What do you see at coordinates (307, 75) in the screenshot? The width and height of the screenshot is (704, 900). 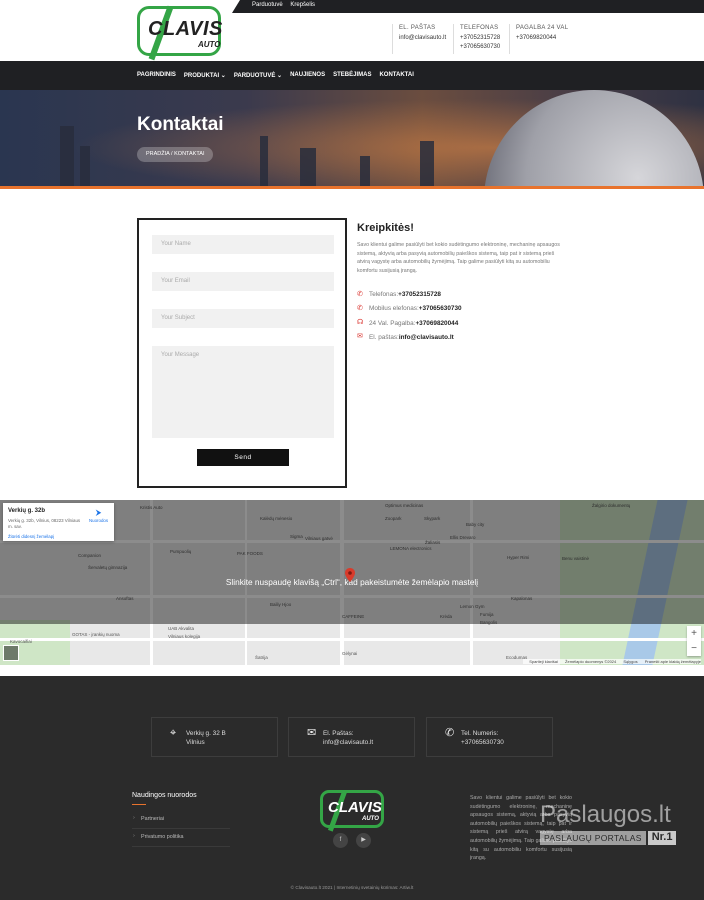 I see `nav-item-news: NAUJIENOS` at bounding box center [307, 75].